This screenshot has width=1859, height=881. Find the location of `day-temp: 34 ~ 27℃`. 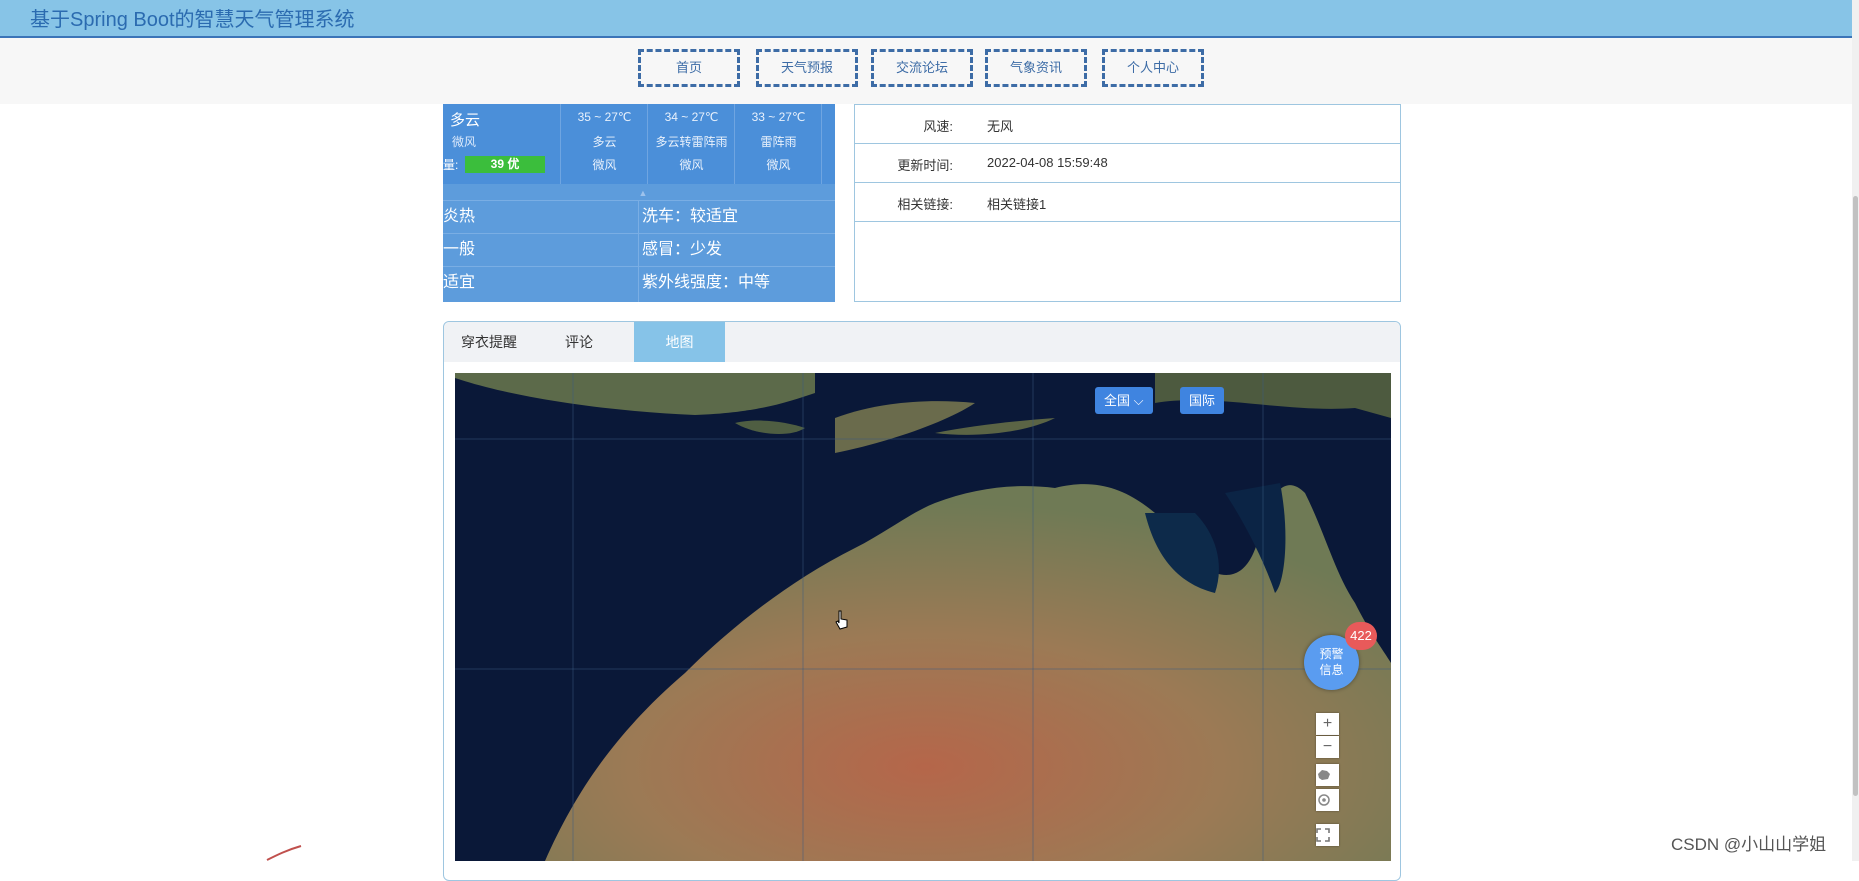

day-temp: 34 ~ 27℃ is located at coordinates (691, 117).